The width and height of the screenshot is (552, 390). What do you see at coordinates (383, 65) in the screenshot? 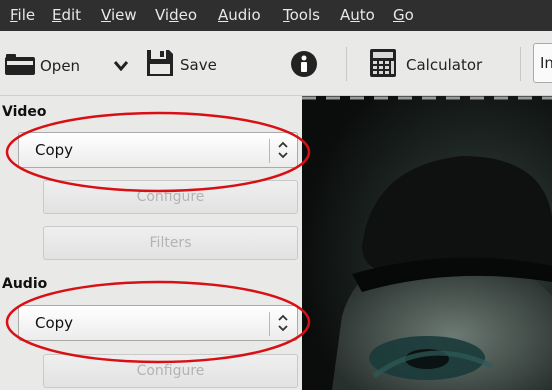
I see `calculator-icon` at bounding box center [383, 65].